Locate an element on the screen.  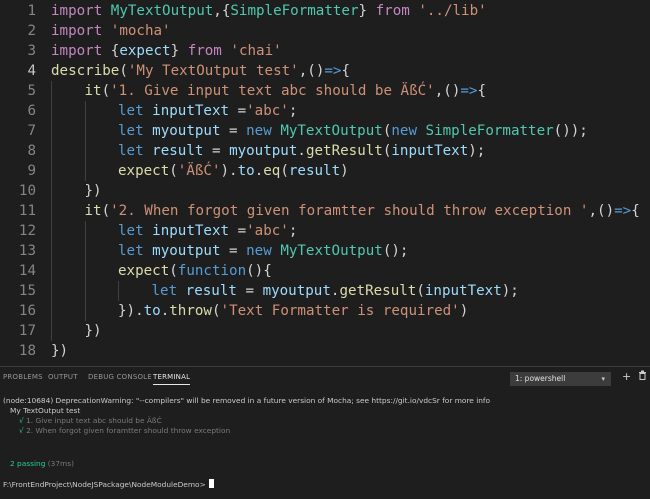
code-line: 13 let myoutput = new MyTextOutput(); is located at coordinates (325, 251).